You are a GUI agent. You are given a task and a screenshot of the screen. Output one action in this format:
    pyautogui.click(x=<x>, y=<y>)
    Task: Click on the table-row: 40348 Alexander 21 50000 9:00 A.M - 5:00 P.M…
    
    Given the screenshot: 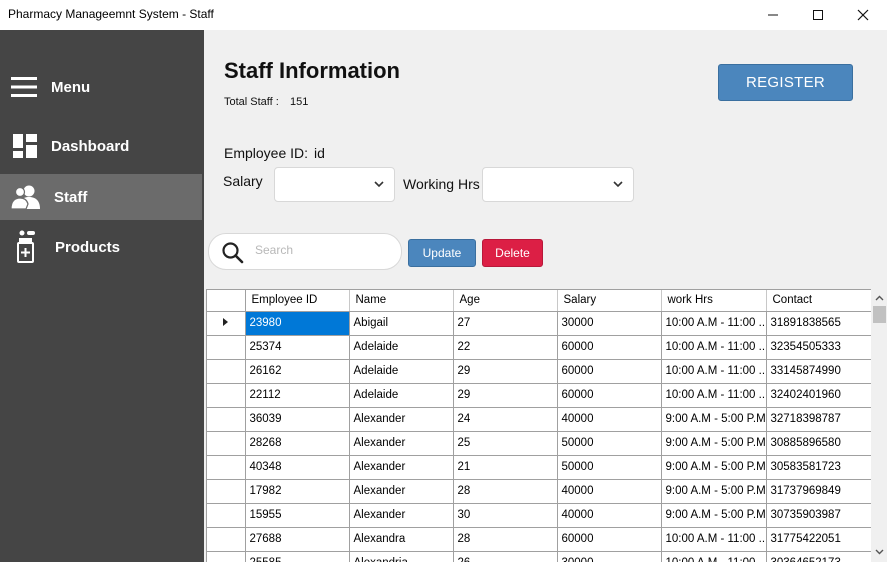 What is the action you would take?
    pyautogui.click(x=539, y=467)
    